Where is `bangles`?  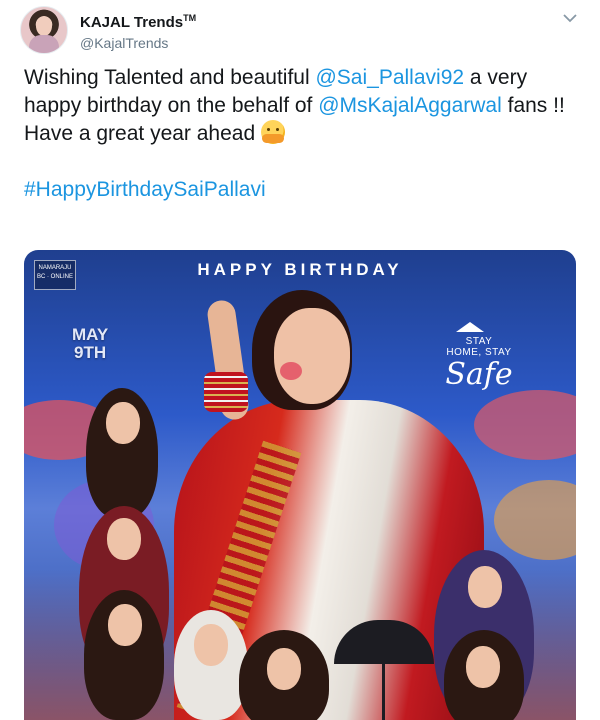 bangles is located at coordinates (226, 392).